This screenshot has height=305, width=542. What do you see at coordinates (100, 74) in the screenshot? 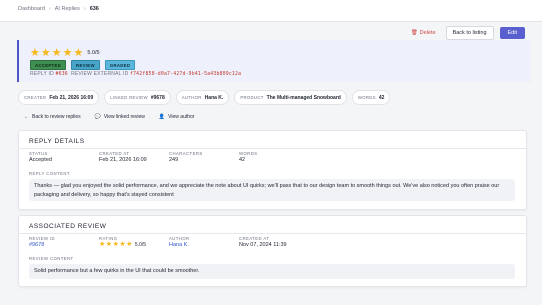
I see `external-id-label: REVIEW EXTERNAL ID` at bounding box center [100, 74].